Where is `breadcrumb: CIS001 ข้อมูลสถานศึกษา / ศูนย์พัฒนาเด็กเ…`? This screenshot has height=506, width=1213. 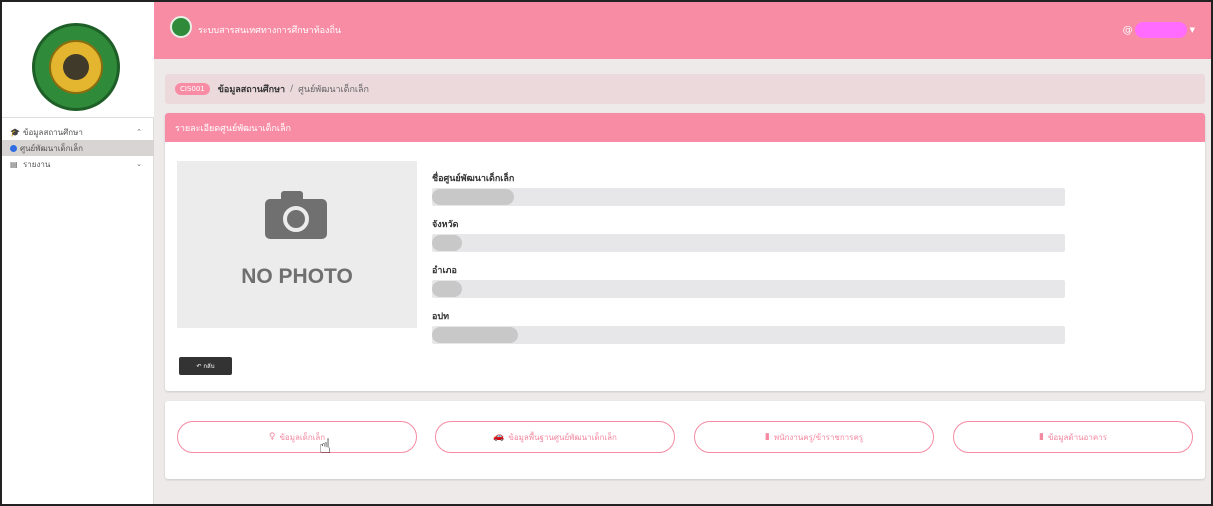 breadcrumb: CIS001 ข้อมูลสถานศึกษา / ศูนย์พัฒนาเด็กเ… is located at coordinates (685, 89).